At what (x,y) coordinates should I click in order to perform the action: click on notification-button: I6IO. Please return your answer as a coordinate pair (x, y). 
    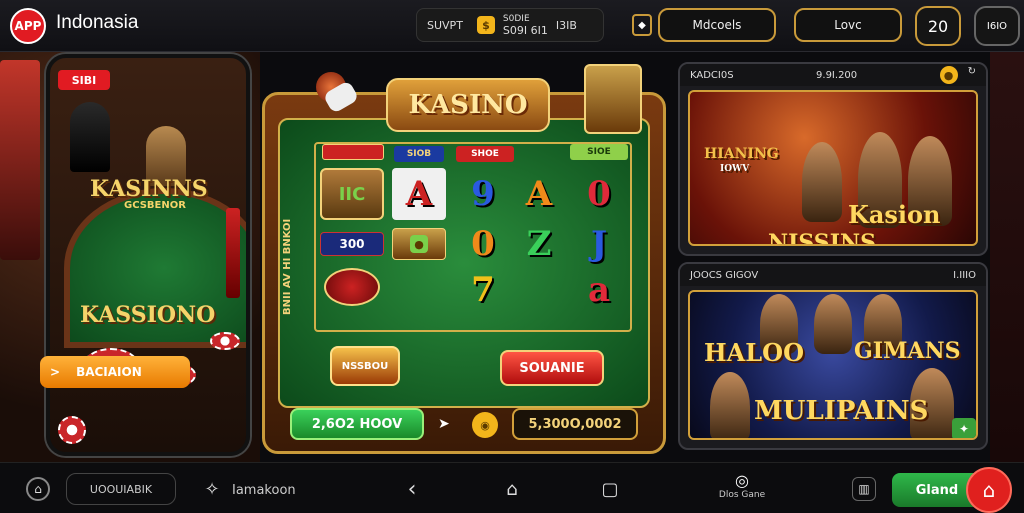
    Looking at the image, I should click on (997, 26).